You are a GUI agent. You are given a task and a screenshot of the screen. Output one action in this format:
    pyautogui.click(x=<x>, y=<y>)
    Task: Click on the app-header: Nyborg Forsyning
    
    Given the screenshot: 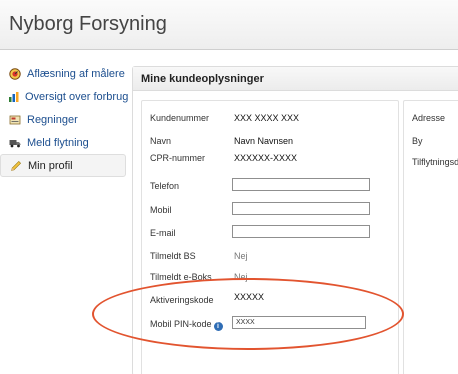 What is the action you would take?
    pyautogui.click(x=229, y=25)
    